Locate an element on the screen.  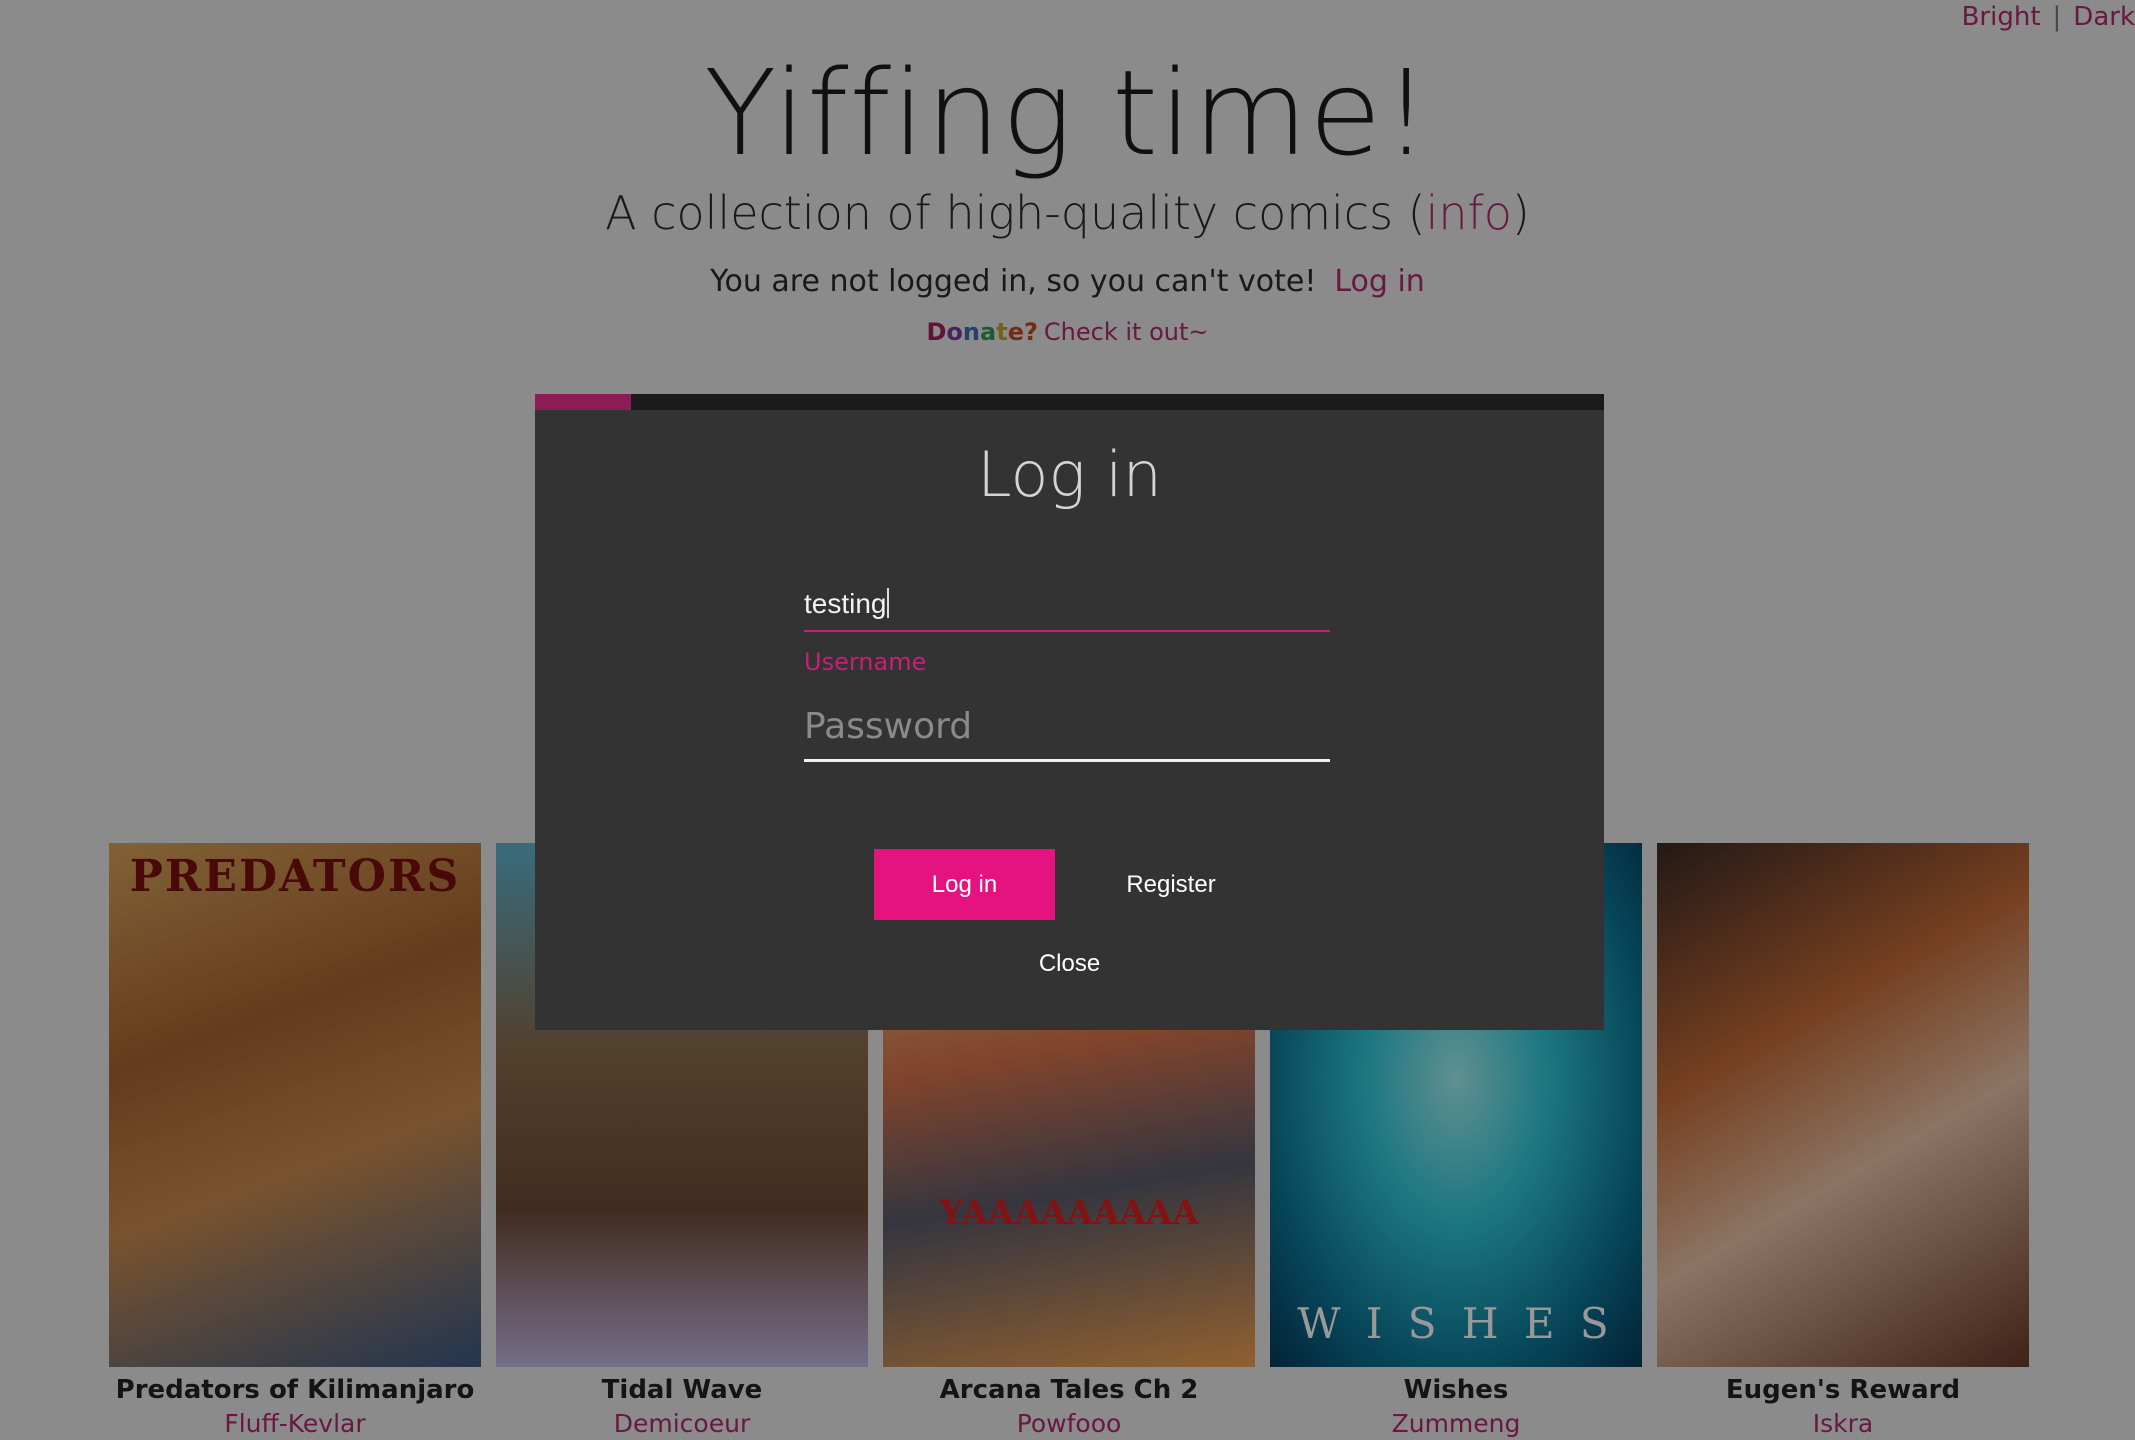
password-input: Password is located at coordinates (1067, 734).